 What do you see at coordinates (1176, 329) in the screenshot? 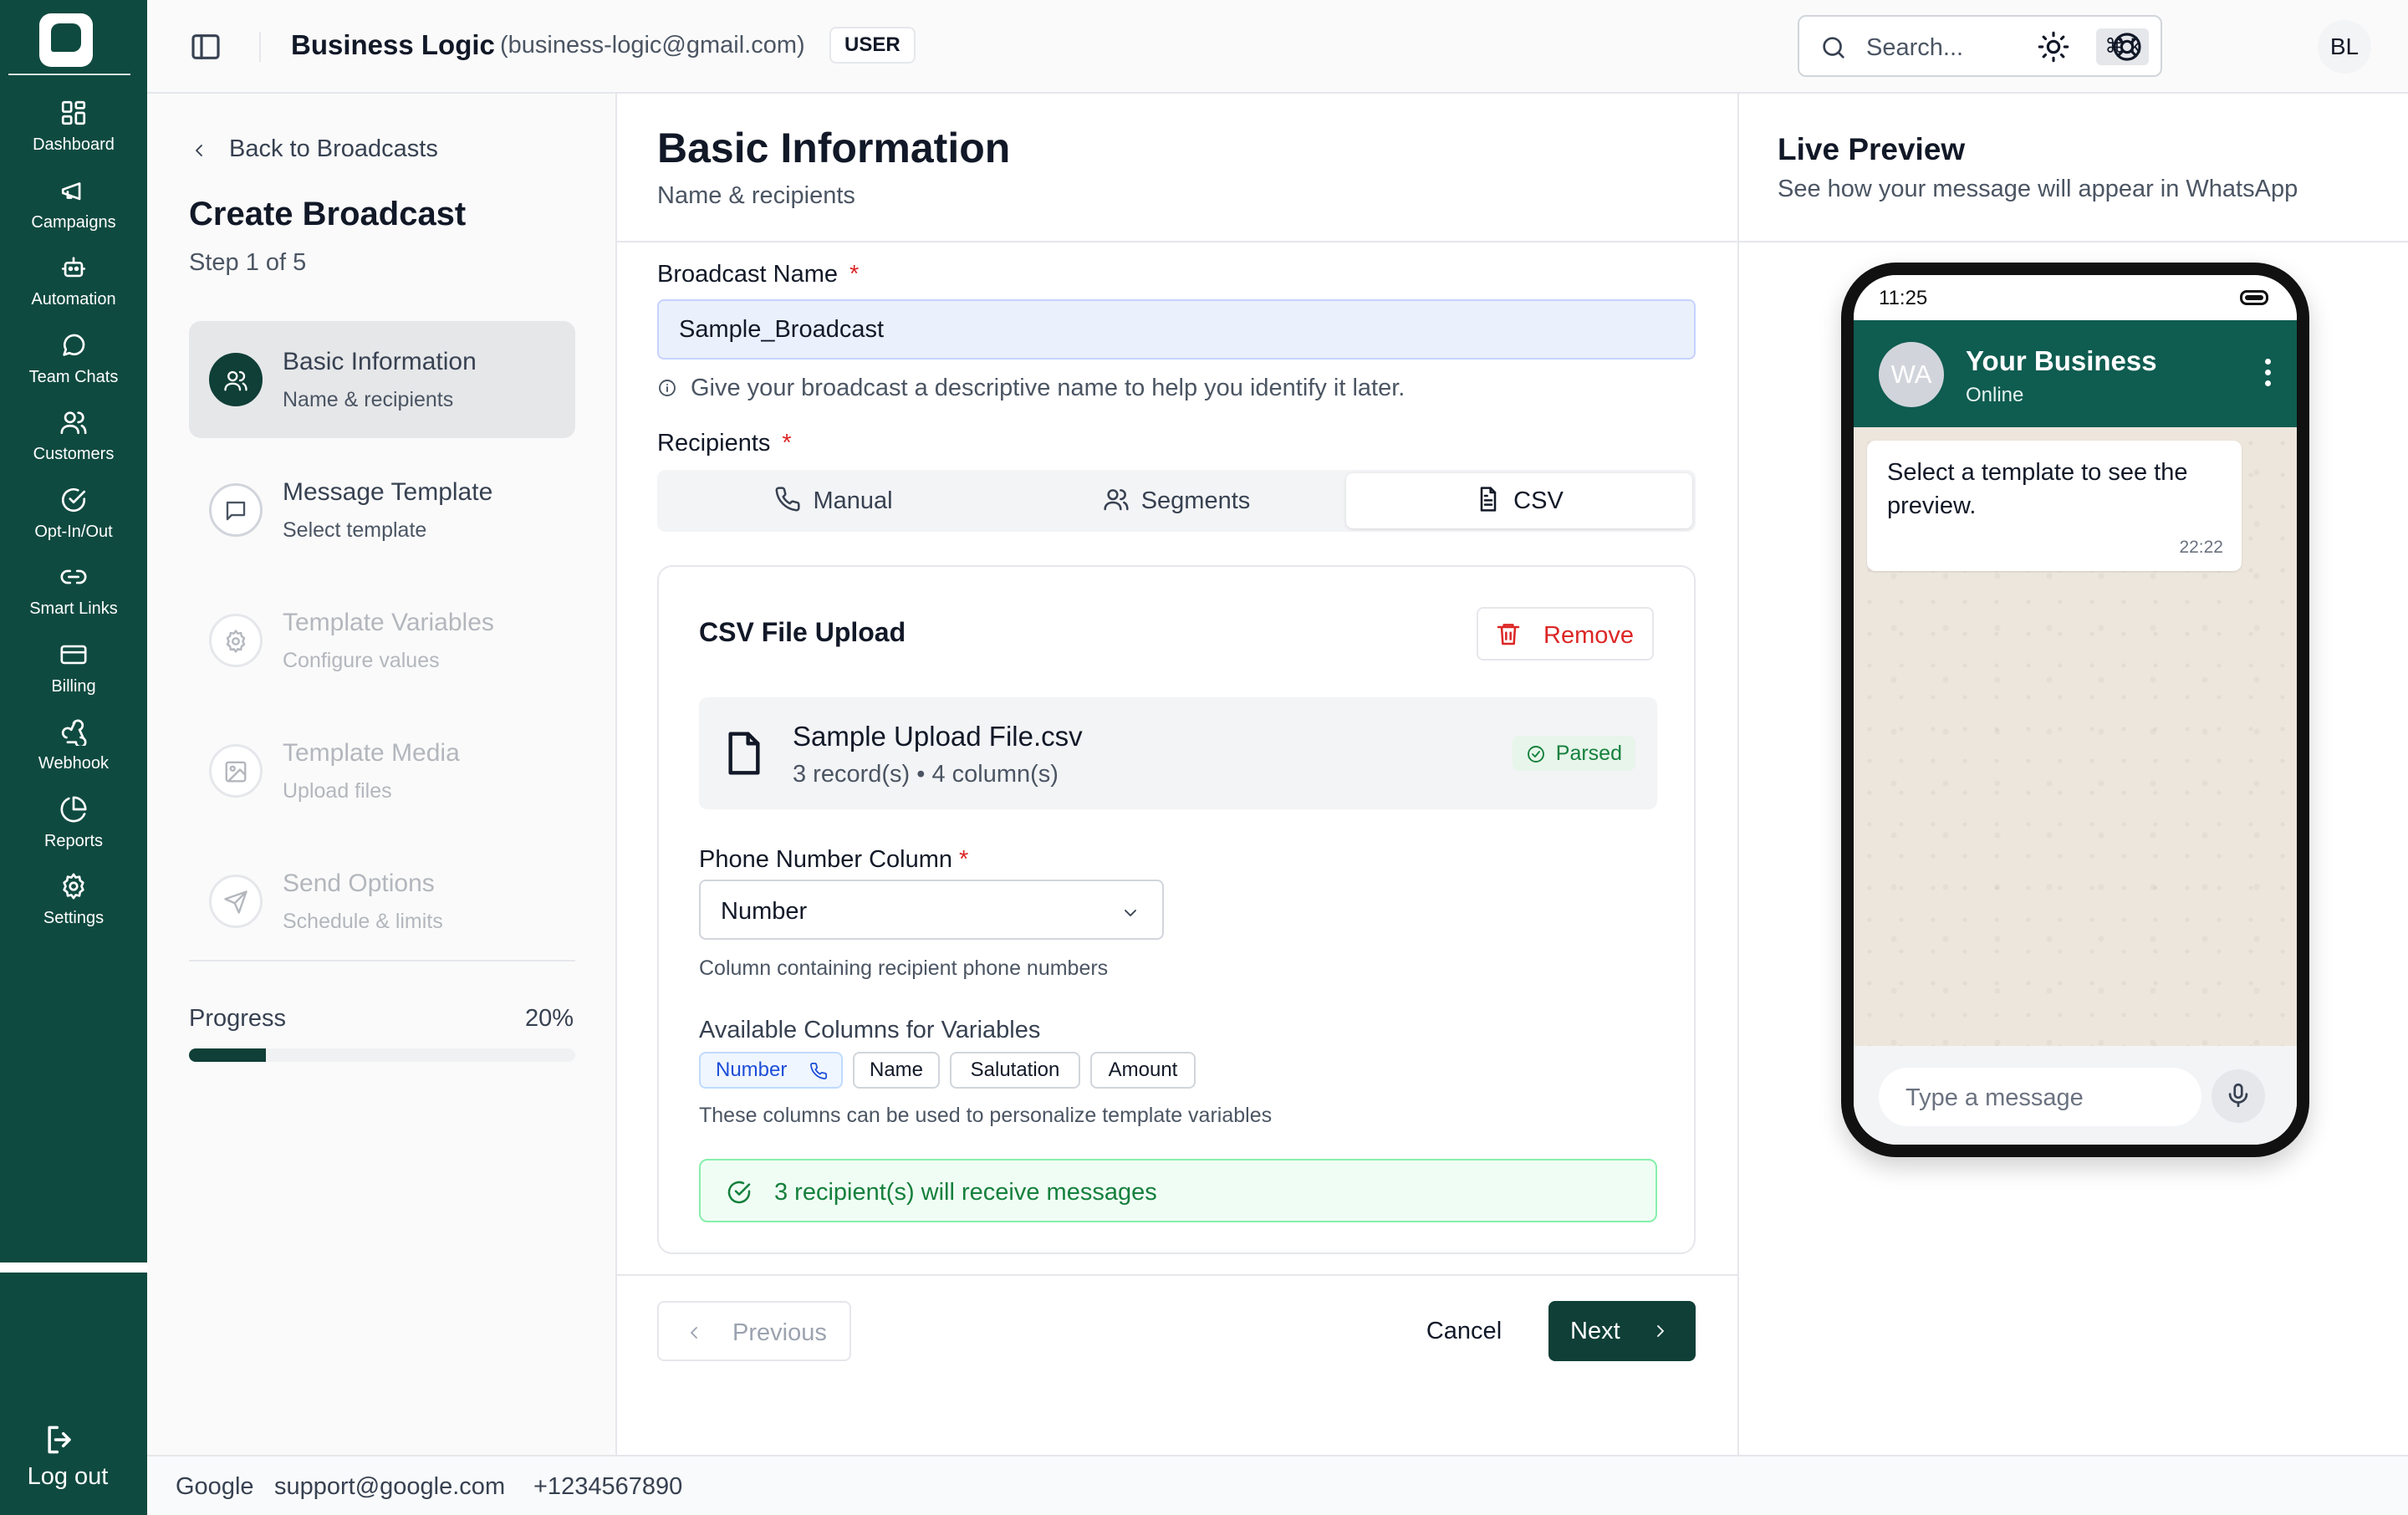
I see `broadcast-name-input` at bounding box center [1176, 329].